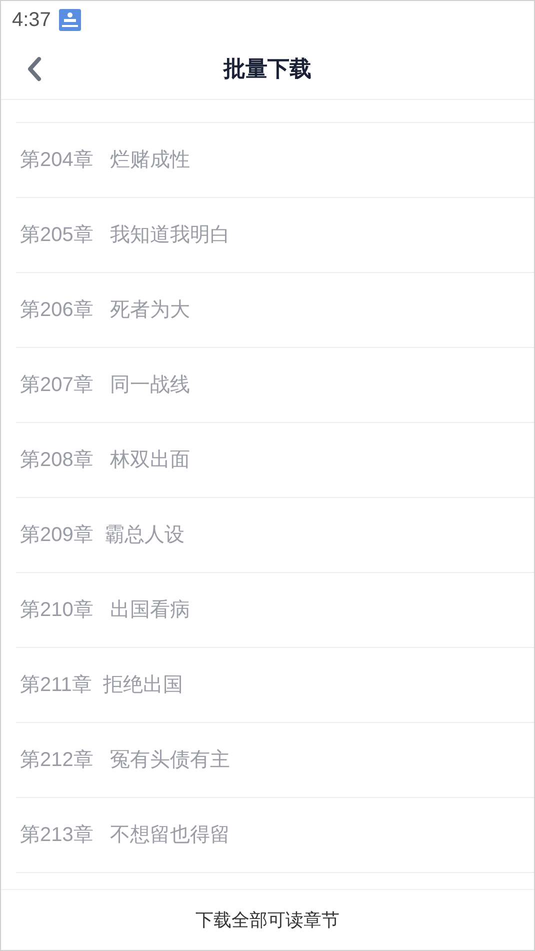  What do you see at coordinates (275, 535) in the screenshot?
I see `chapter-row: 第209章 霸总人设` at bounding box center [275, 535].